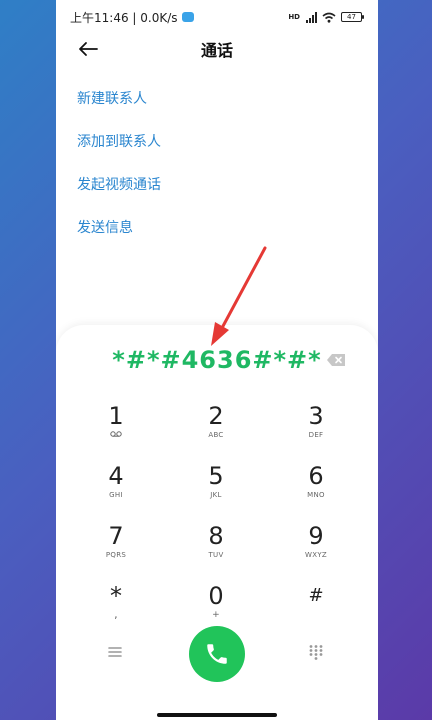 This screenshot has height=720, width=432. Describe the element at coordinates (316, 416) in the screenshot. I see `key-digit: 3` at that location.